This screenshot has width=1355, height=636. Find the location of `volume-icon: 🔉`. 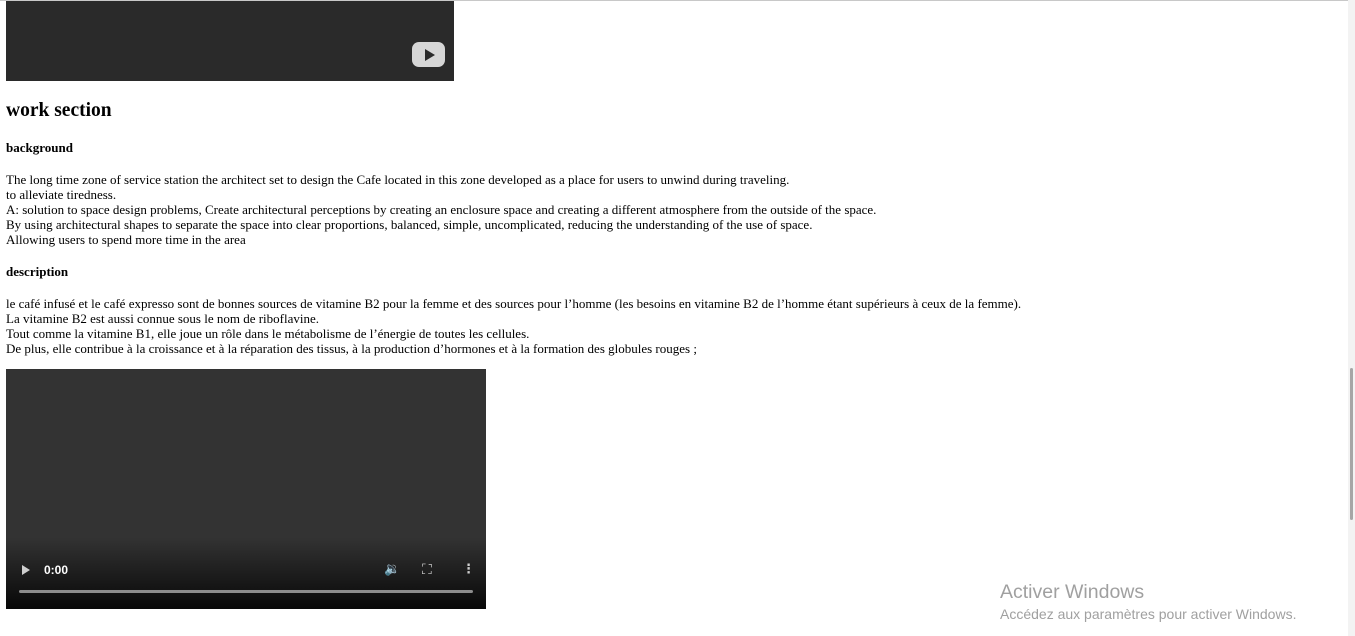

volume-icon: 🔉 is located at coordinates (392, 570).